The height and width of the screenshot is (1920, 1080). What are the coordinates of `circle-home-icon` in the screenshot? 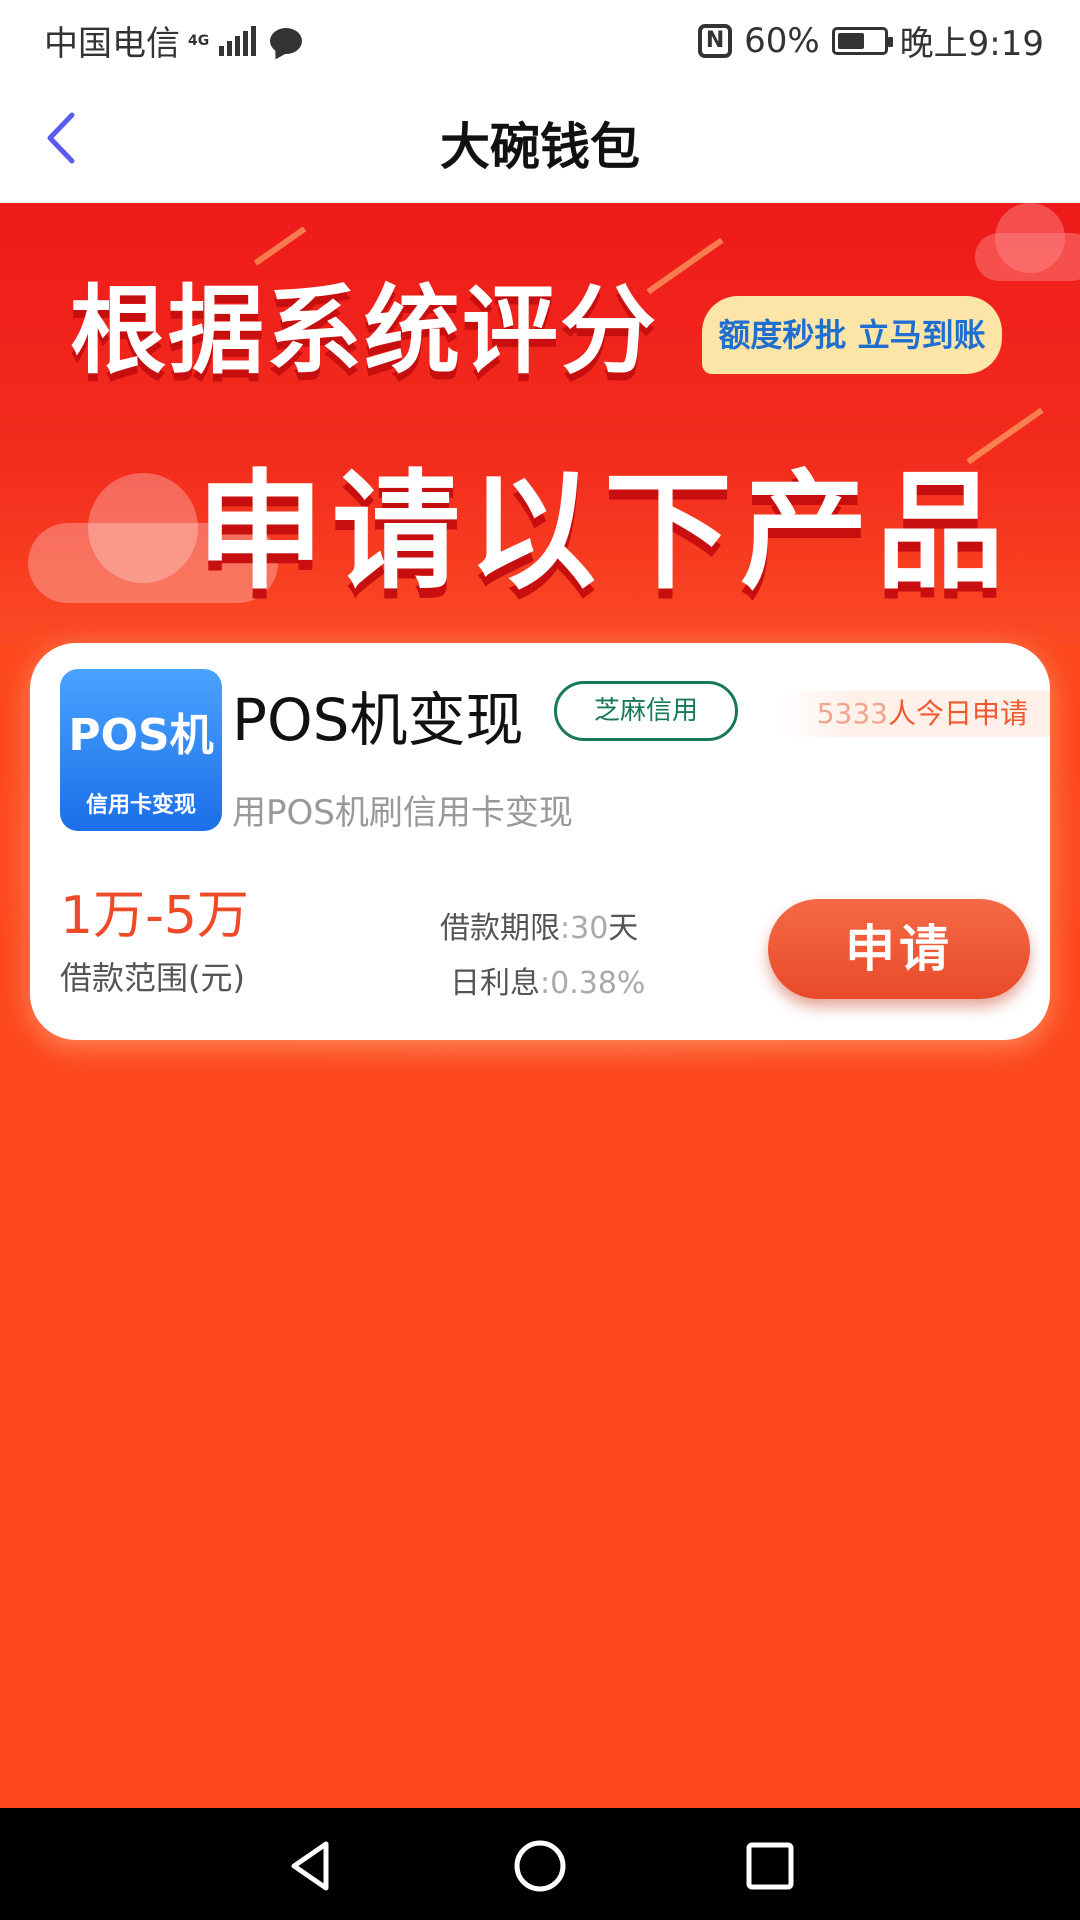 It's located at (540, 1866).